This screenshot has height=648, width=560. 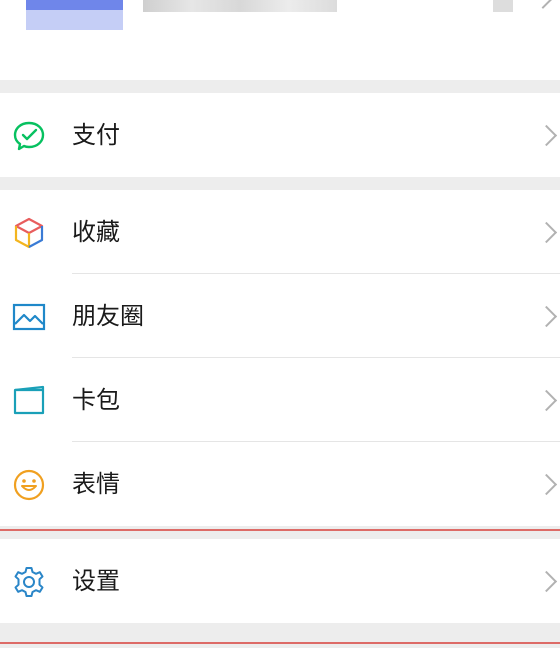 What do you see at coordinates (280, 400) in the screenshot?
I see `menu-item-cards: 卡包` at bounding box center [280, 400].